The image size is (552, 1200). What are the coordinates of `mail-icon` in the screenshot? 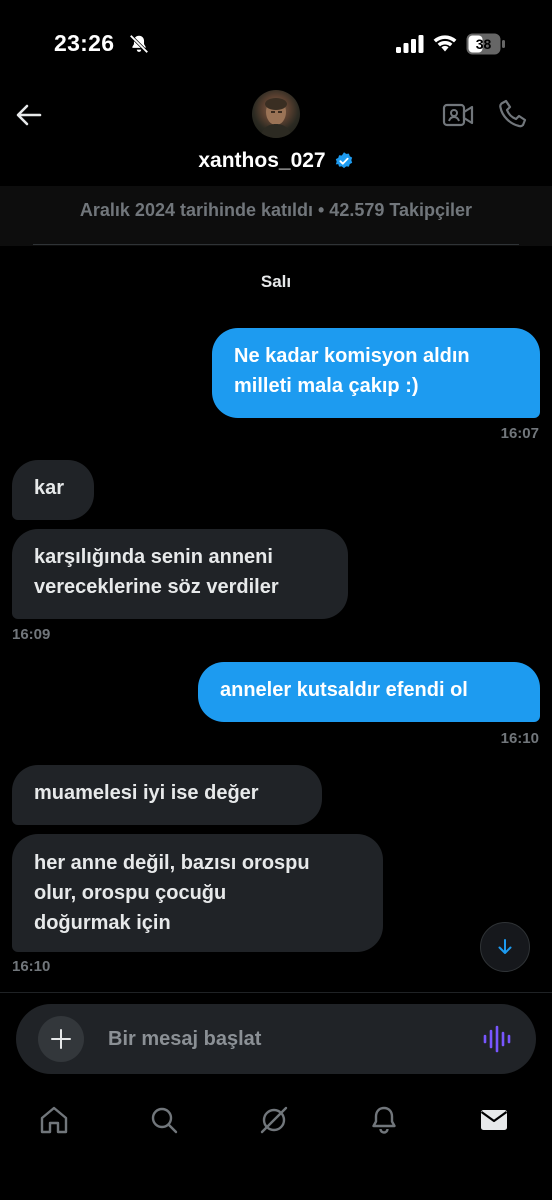 It's located at (494, 1120).